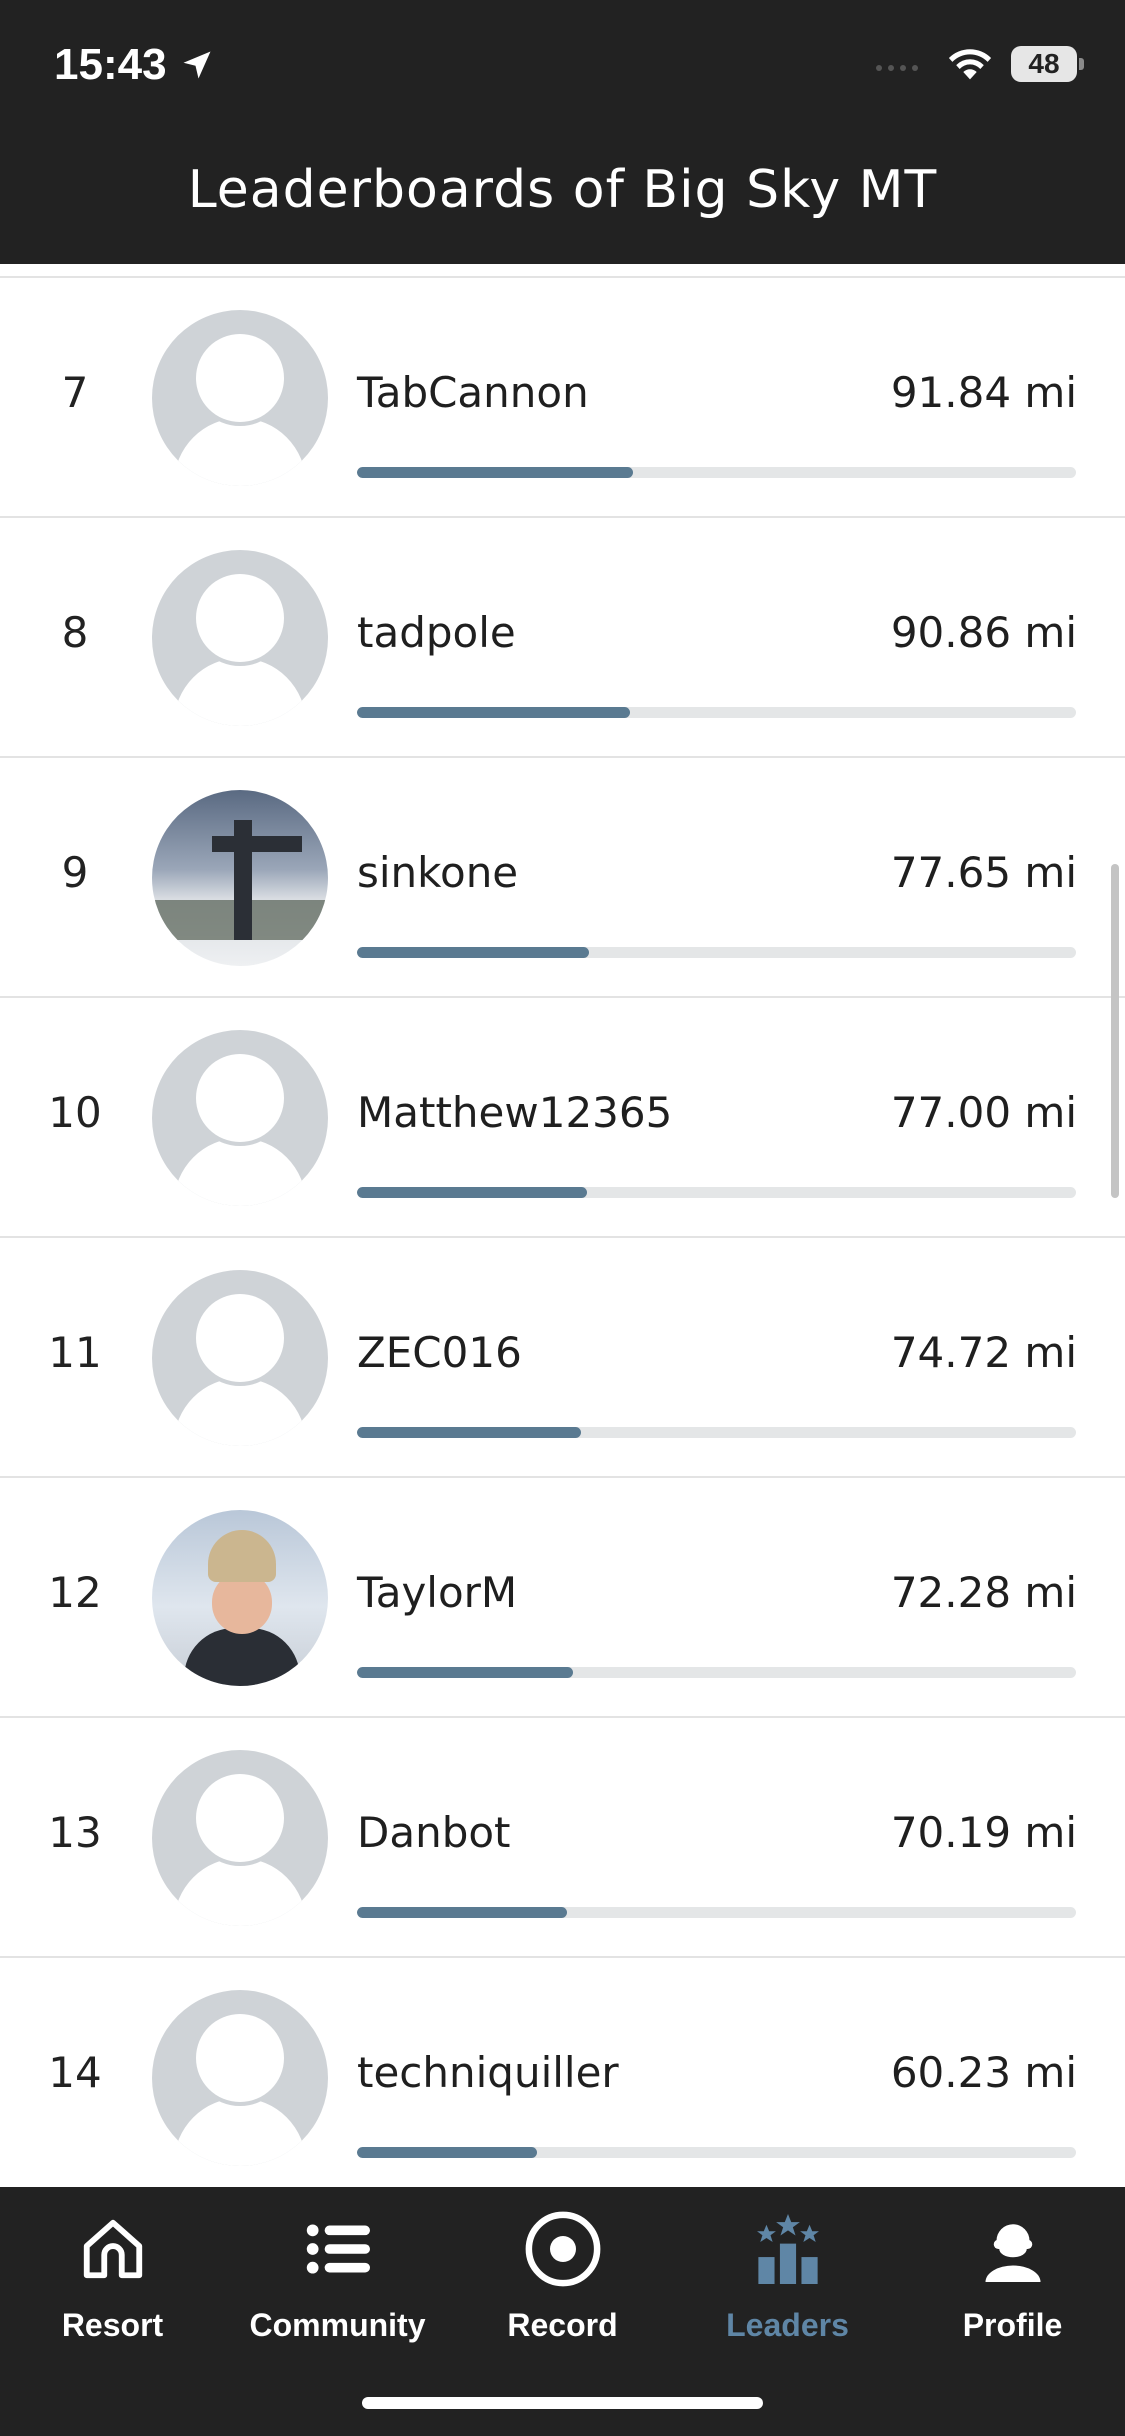  What do you see at coordinates (983, 1112) in the screenshot?
I see `distance-value: 77.00 mi` at bounding box center [983, 1112].